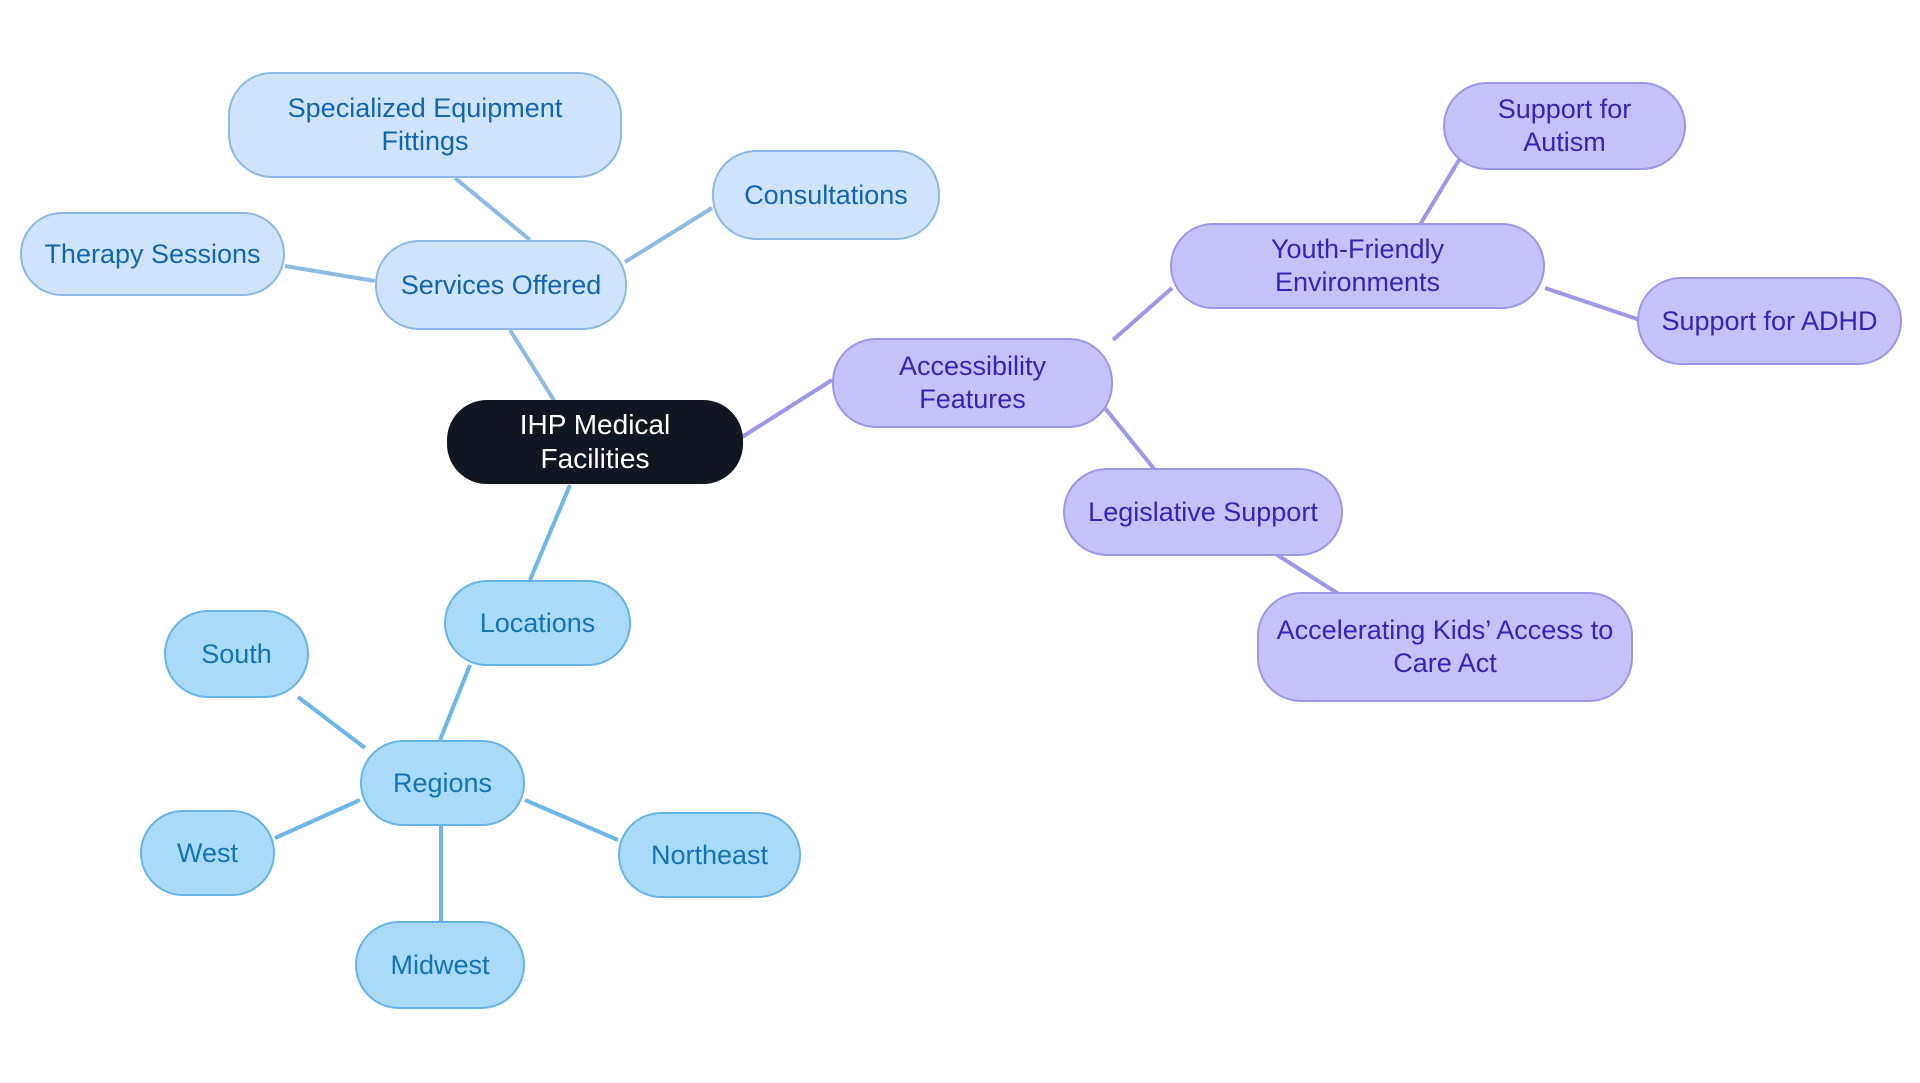 Image resolution: width=1920 pixels, height=1083 pixels. What do you see at coordinates (1440, 191) in the screenshot?
I see `edge-youth-autism` at bounding box center [1440, 191].